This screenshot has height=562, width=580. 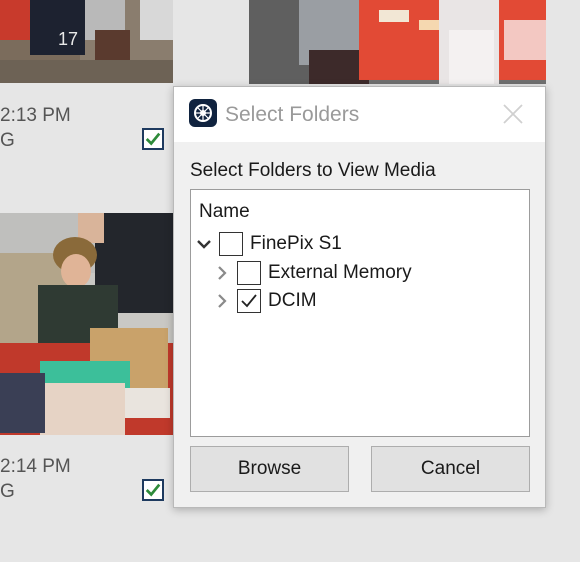 What do you see at coordinates (35, 115) in the screenshot?
I see `photo-time-1: 2:13 PM` at bounding box center [35, 115].